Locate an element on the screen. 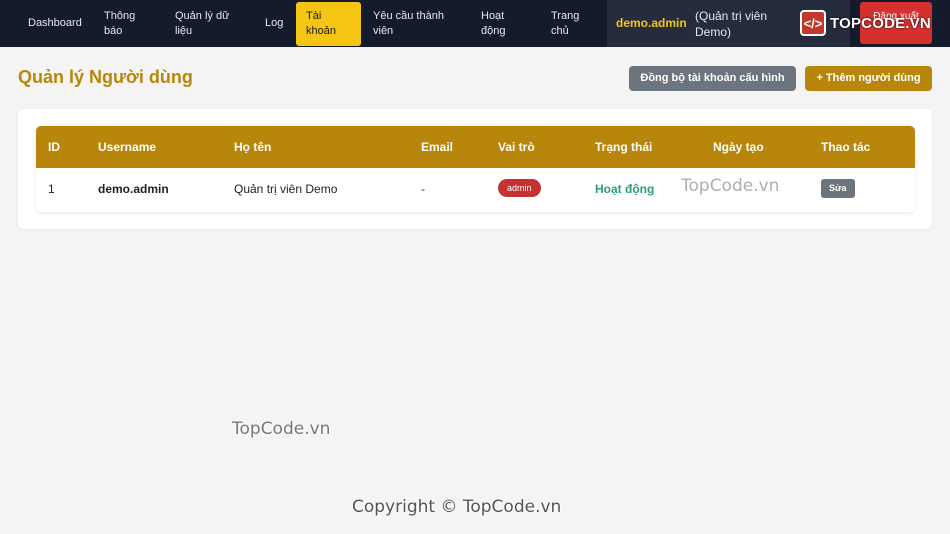 The height and width of the screenshot is (534, 950). user-role: (Quản trị viên Demo) is located at coordinates (731, 24).